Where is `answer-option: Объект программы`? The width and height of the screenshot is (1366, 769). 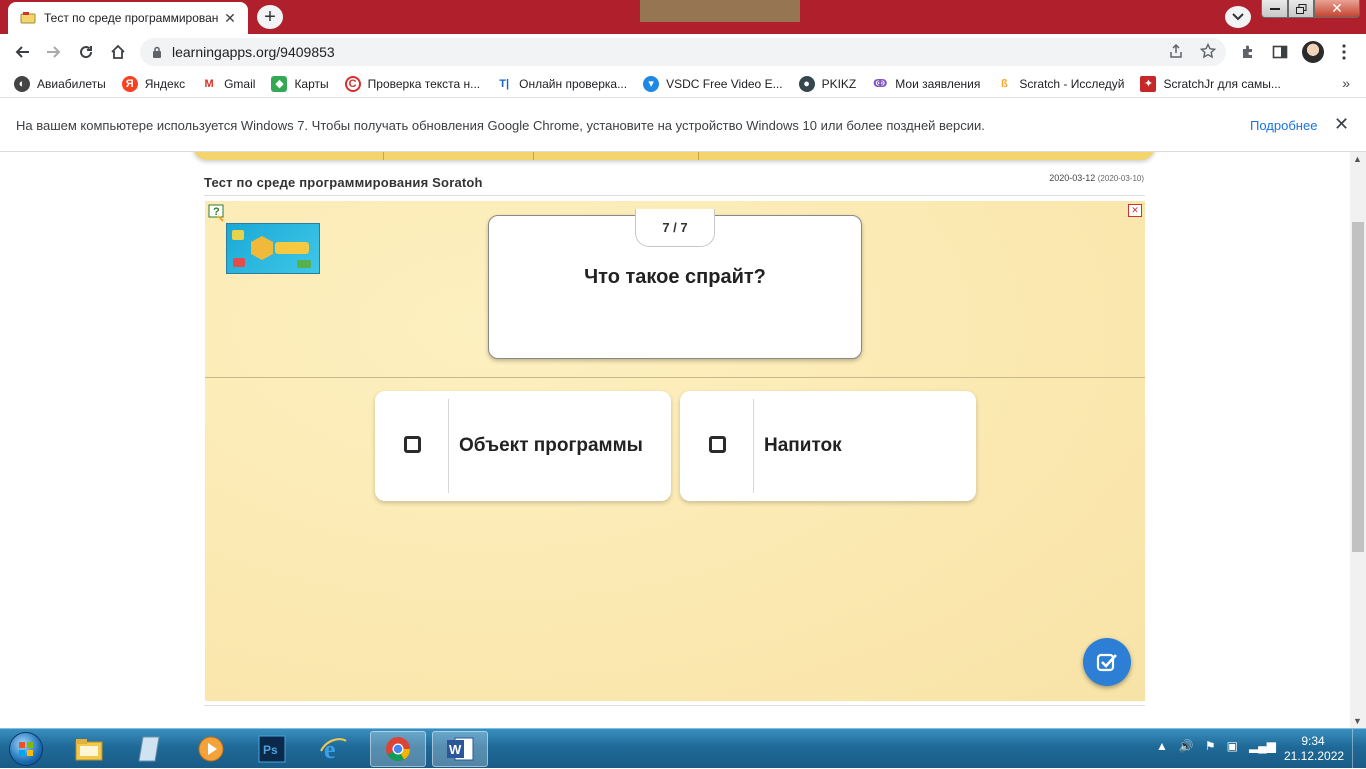 answer-option: Объект программы is located at coordinates (523, 446).